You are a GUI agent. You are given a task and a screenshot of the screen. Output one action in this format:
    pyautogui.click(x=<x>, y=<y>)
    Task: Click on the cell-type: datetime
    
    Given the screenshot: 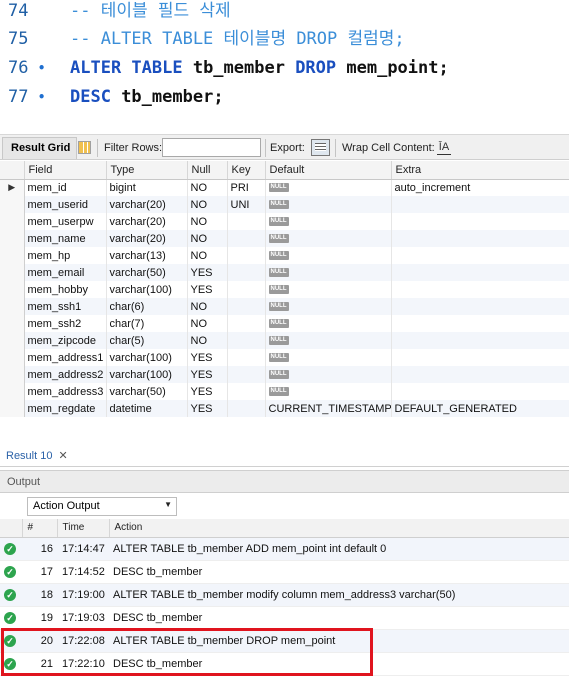 What is the action you would take?
    pyautogui.click(x=147, y=408)
    